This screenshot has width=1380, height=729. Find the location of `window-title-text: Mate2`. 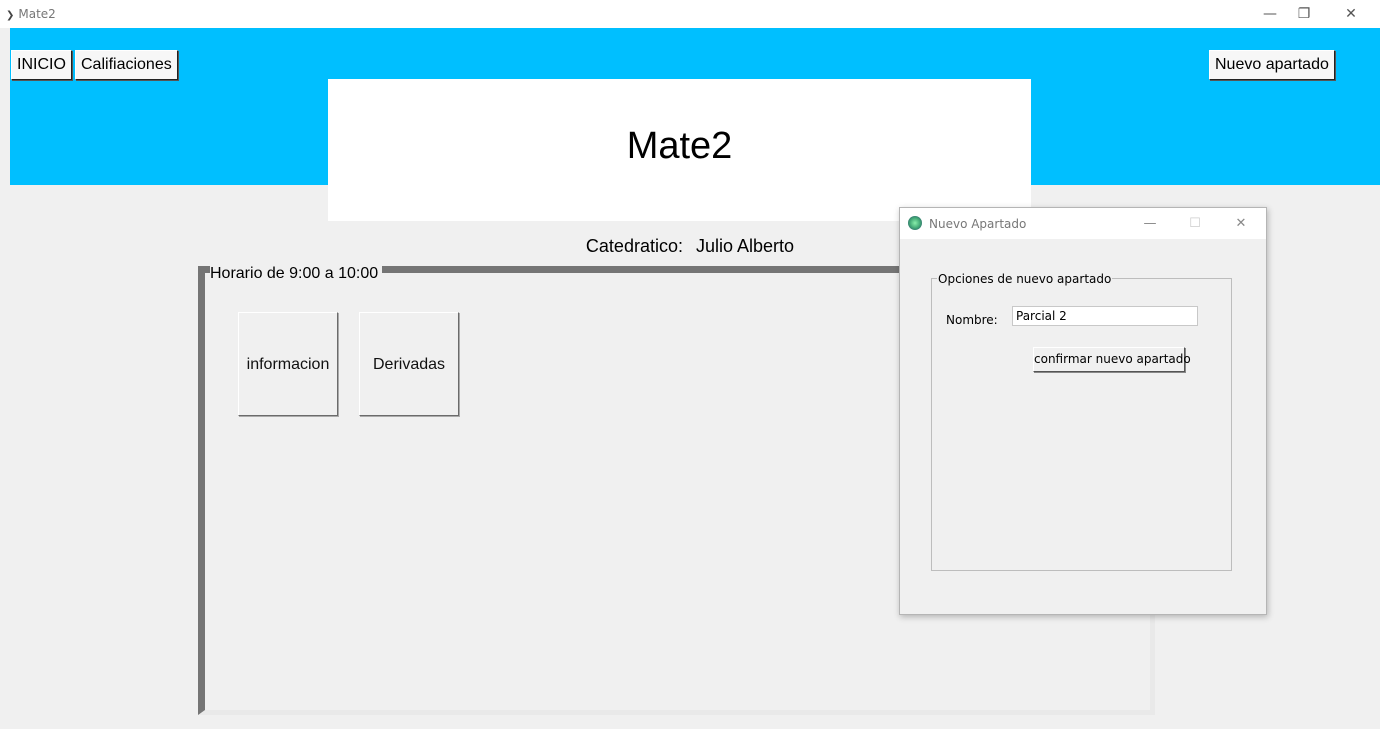

window-title-text: Mate2 is located at coordinates (37, 14).